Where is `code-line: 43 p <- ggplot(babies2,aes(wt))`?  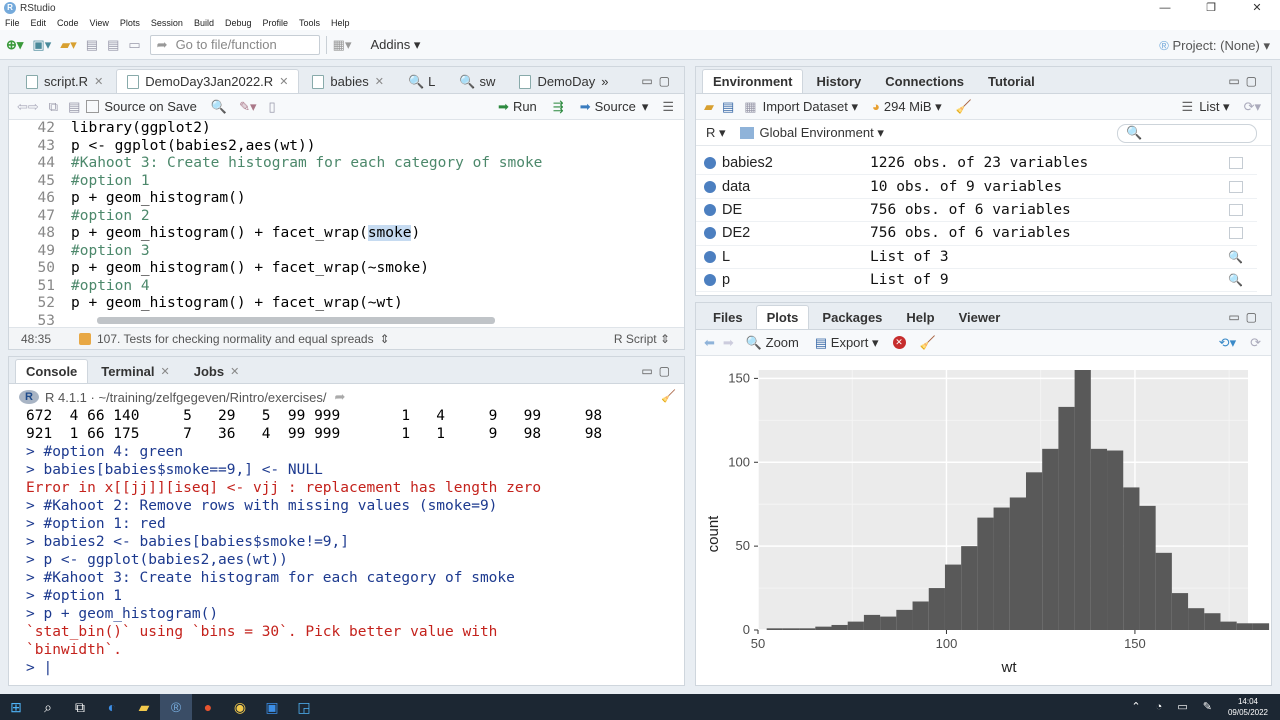 code-line: 43 p <- ggplot(babies2,aes(wt)) is located at coordinates (342, 147).